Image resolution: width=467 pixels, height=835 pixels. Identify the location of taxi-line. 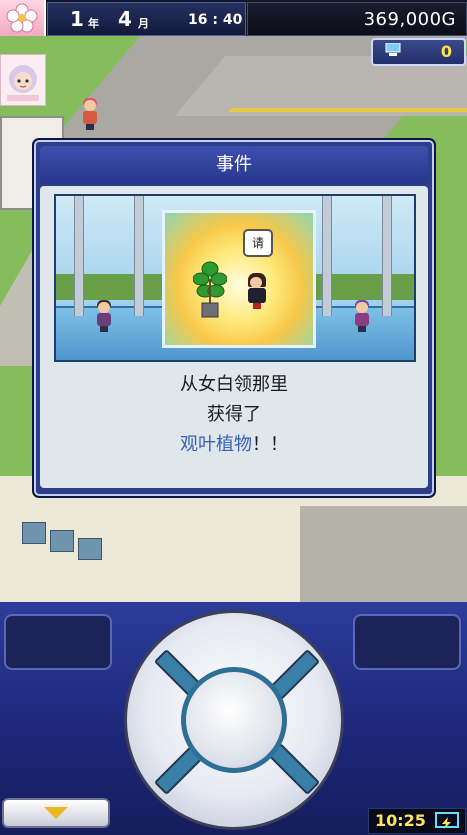
(347, 110).